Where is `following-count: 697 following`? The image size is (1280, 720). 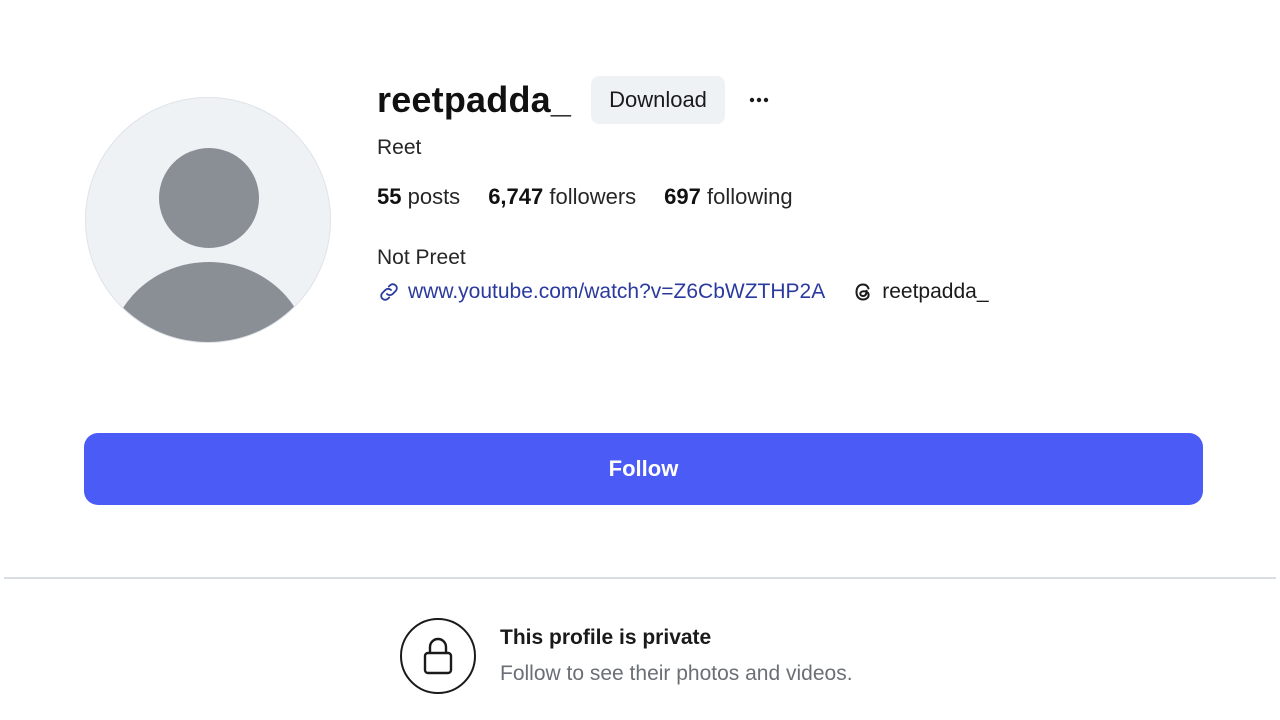
following-count: 697 following is located at coordinates (728, 197).